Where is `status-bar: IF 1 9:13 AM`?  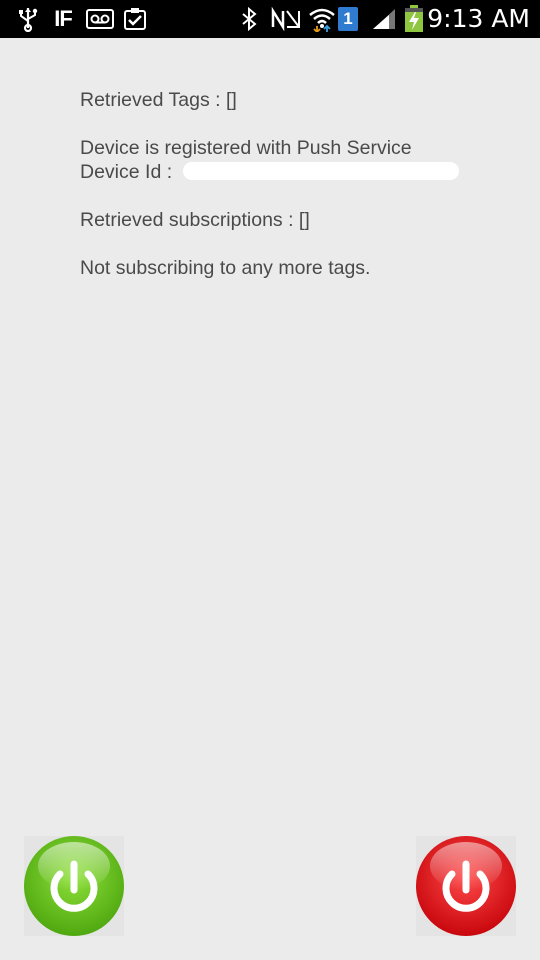 status-bar: IF 1 9:13 AM is located at coordinates (270, 19).